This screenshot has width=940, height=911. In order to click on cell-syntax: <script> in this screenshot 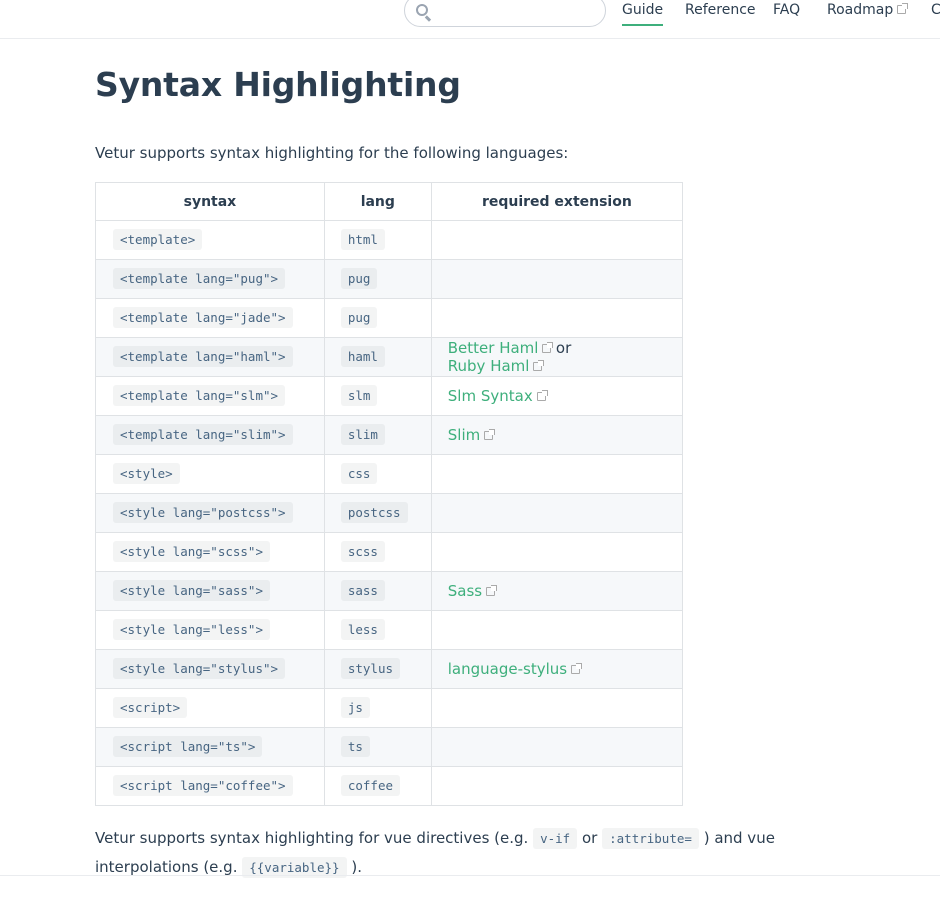, I will do `click(210, 708)`.